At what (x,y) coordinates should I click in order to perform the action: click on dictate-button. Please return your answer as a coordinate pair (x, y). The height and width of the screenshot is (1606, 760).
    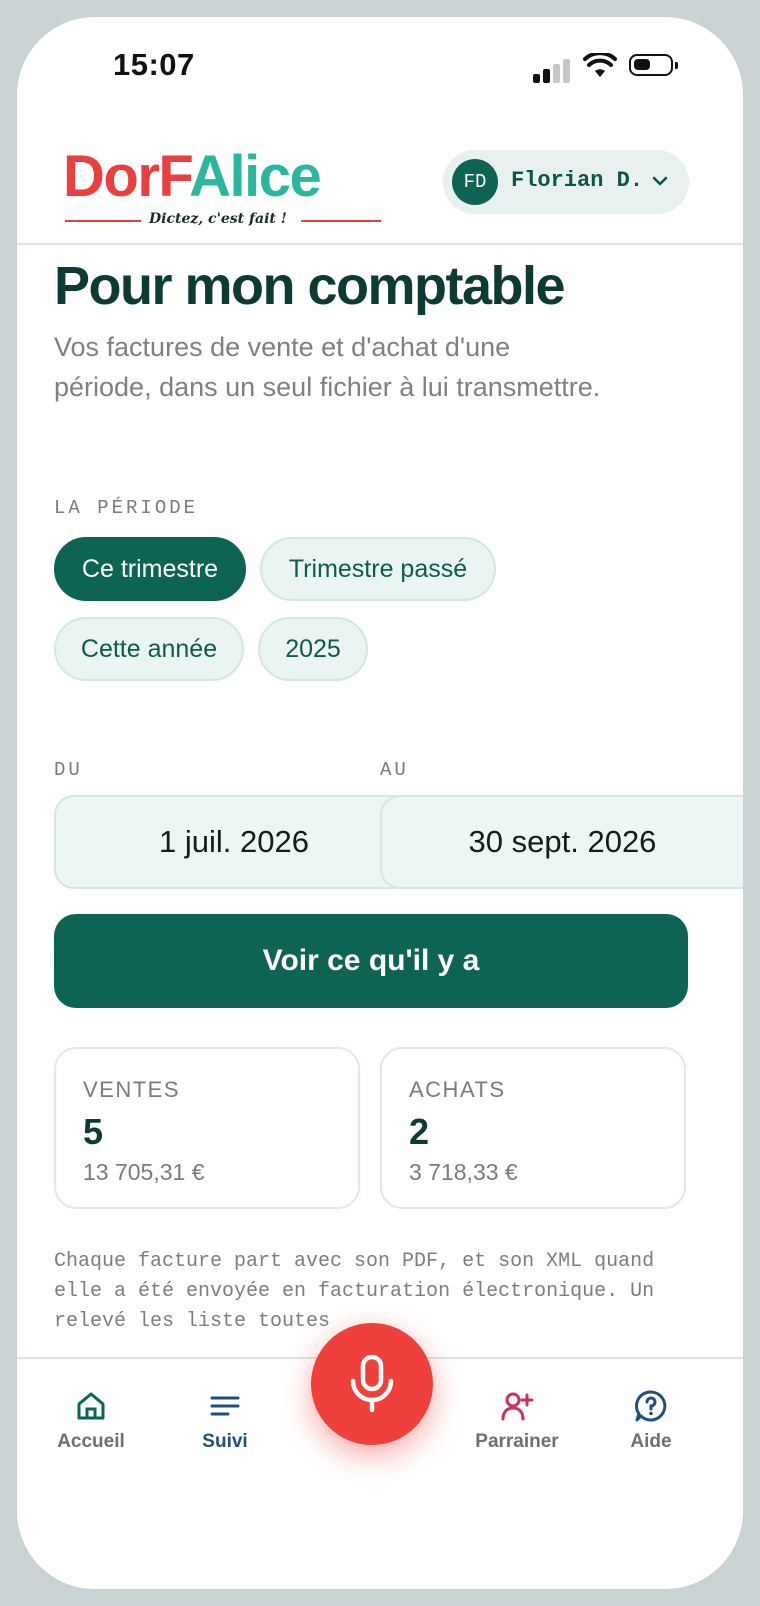
    Looking at the image, I should click on (372, 1384).